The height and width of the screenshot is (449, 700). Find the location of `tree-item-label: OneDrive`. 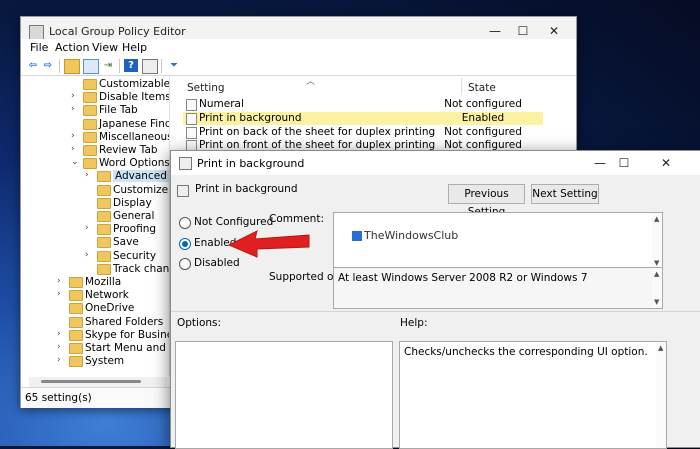

tree-item-label: OneDrive is located at coordinates (110, 308).